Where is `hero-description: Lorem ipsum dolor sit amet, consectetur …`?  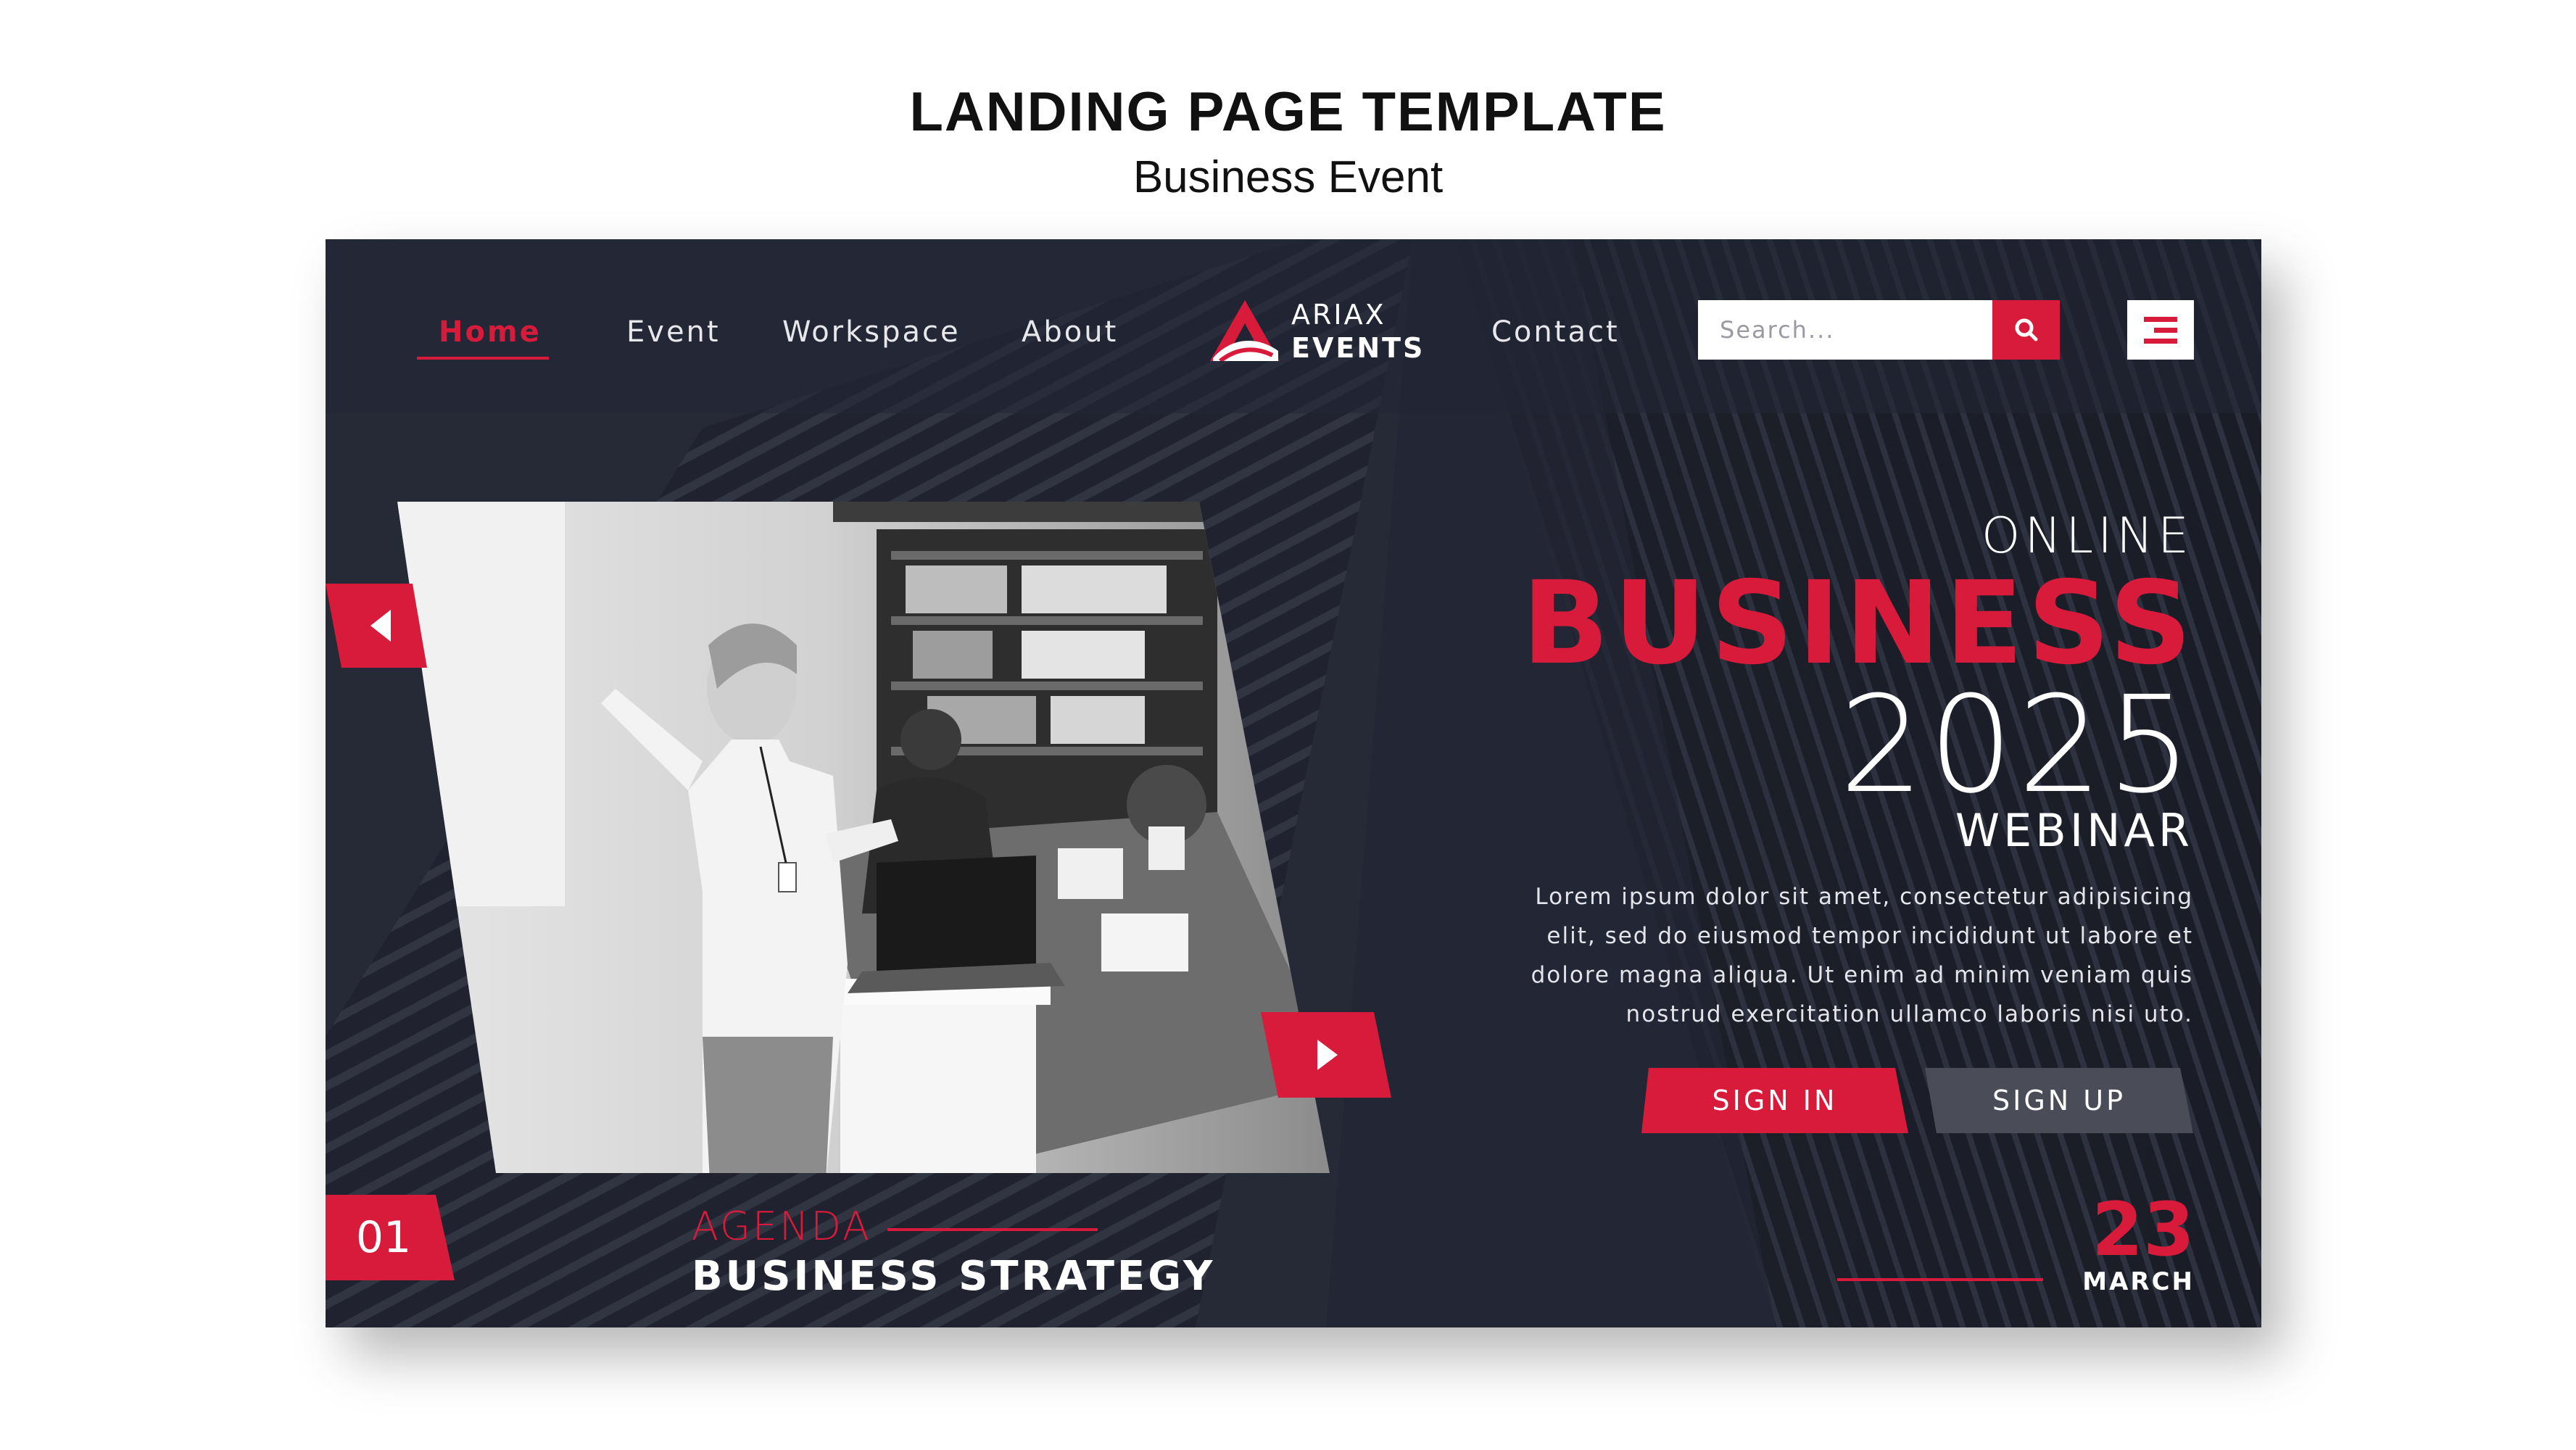
hero-description: Lorem ipsum dolor sit amet, consectetur … is located at coordinates (1862, 955).